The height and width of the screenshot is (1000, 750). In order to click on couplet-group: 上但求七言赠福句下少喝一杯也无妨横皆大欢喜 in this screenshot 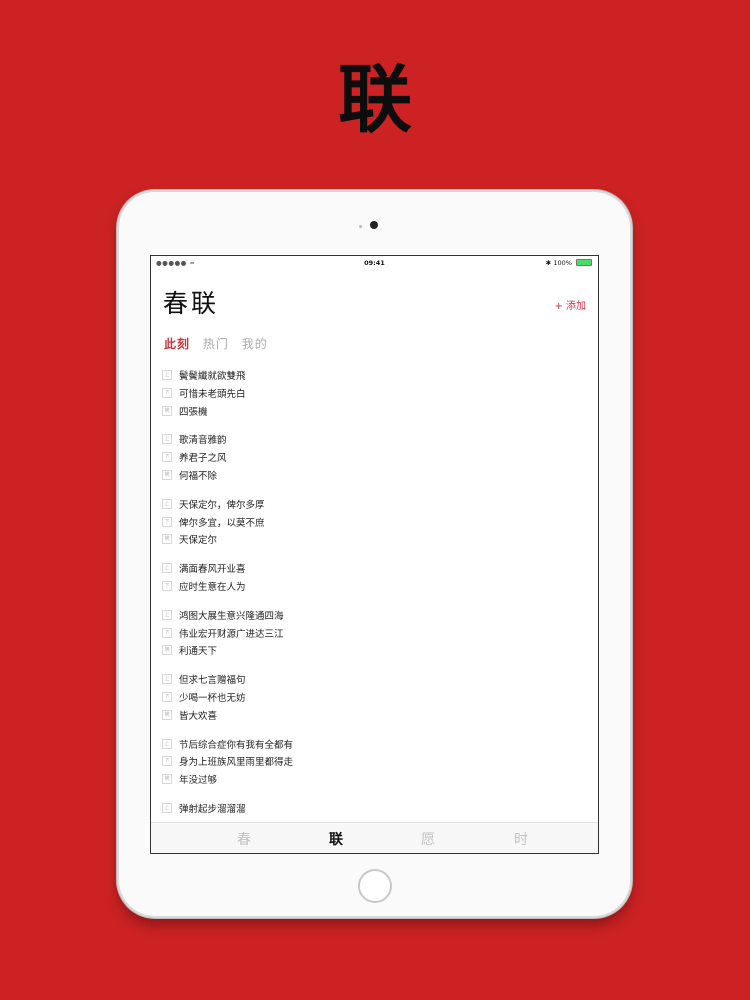, I will do `click(377, 696)`.